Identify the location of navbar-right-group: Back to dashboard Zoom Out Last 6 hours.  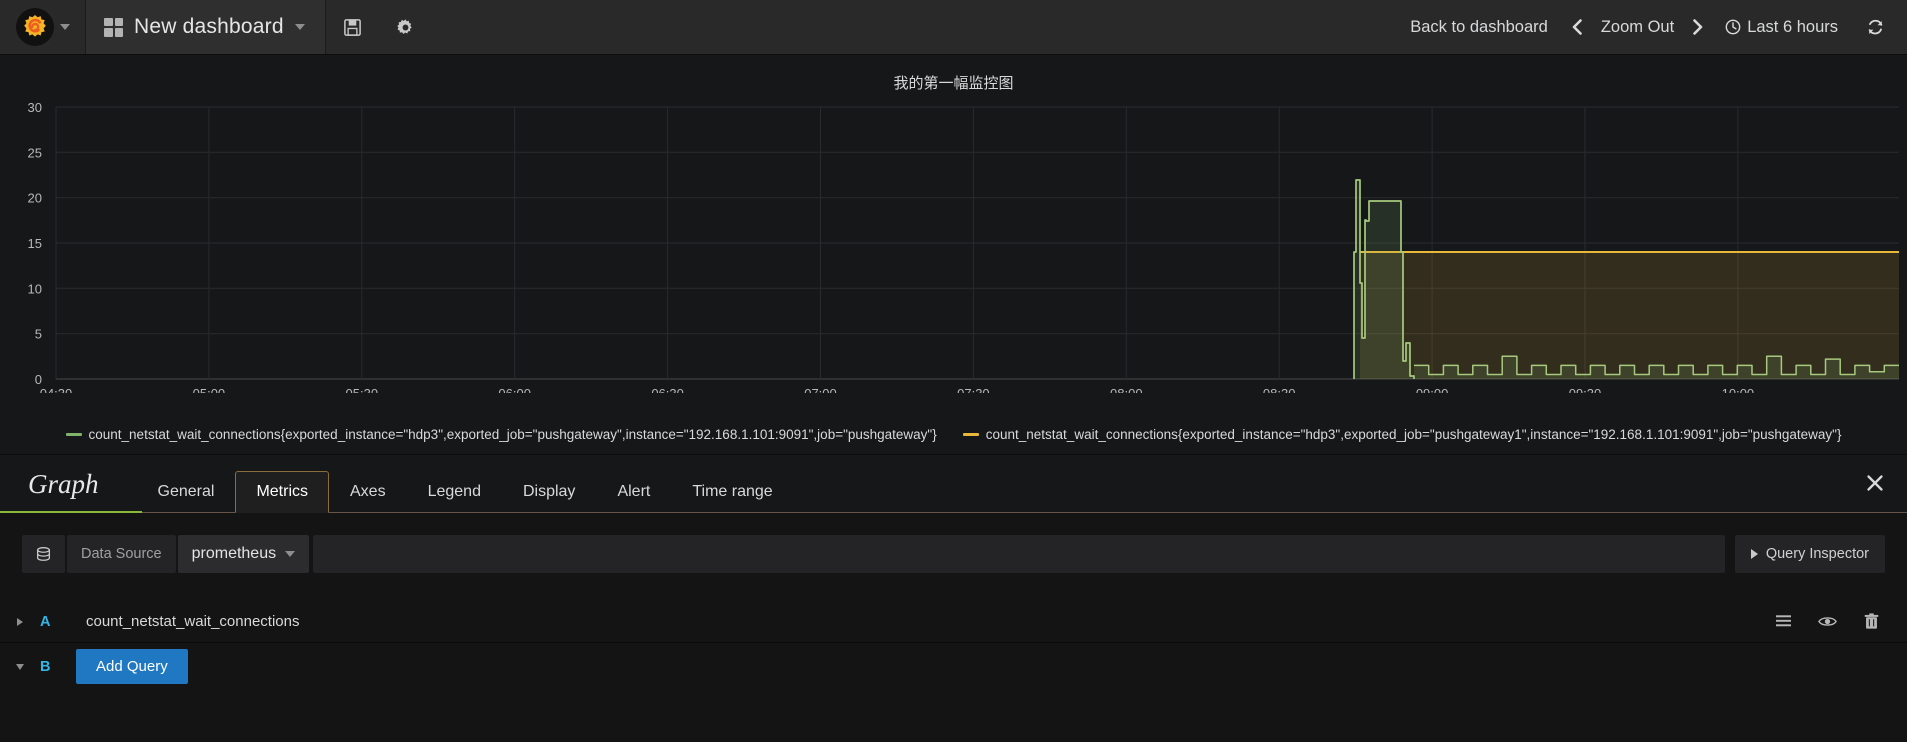
(1651, 27).